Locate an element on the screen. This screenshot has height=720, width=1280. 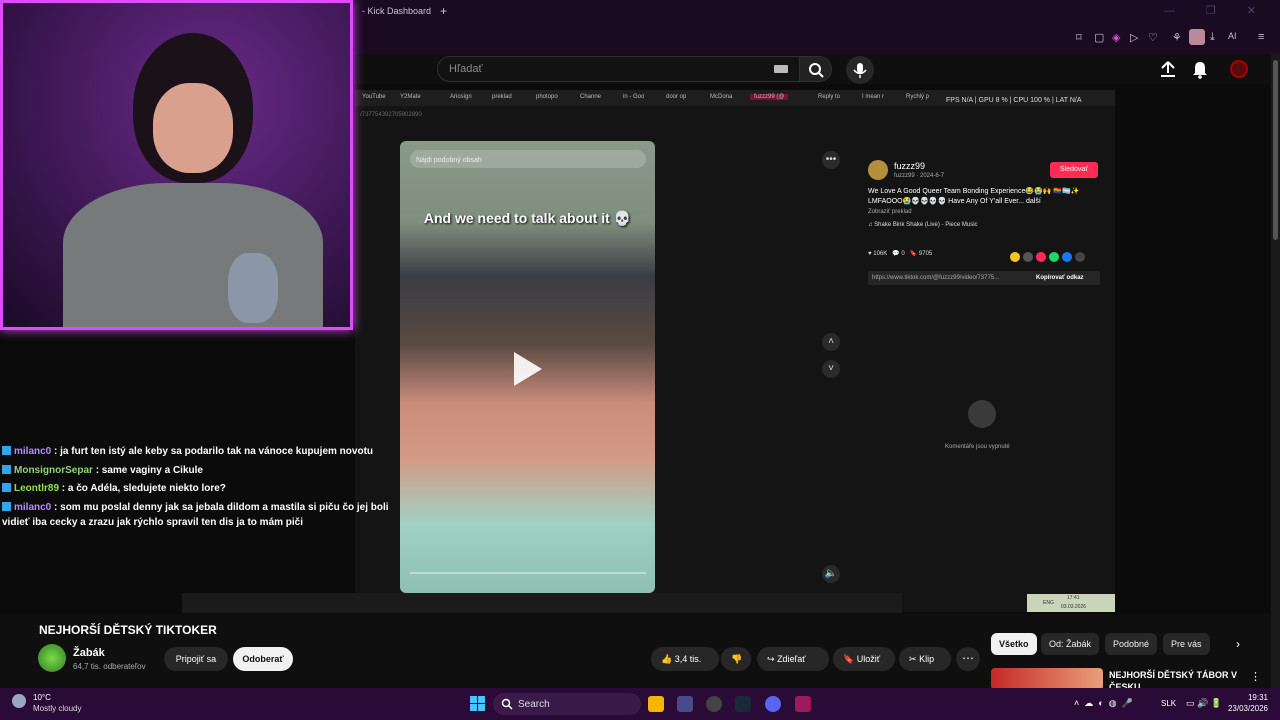
clock-date: 23/03/2026 is located at coordinates (1245, 708).